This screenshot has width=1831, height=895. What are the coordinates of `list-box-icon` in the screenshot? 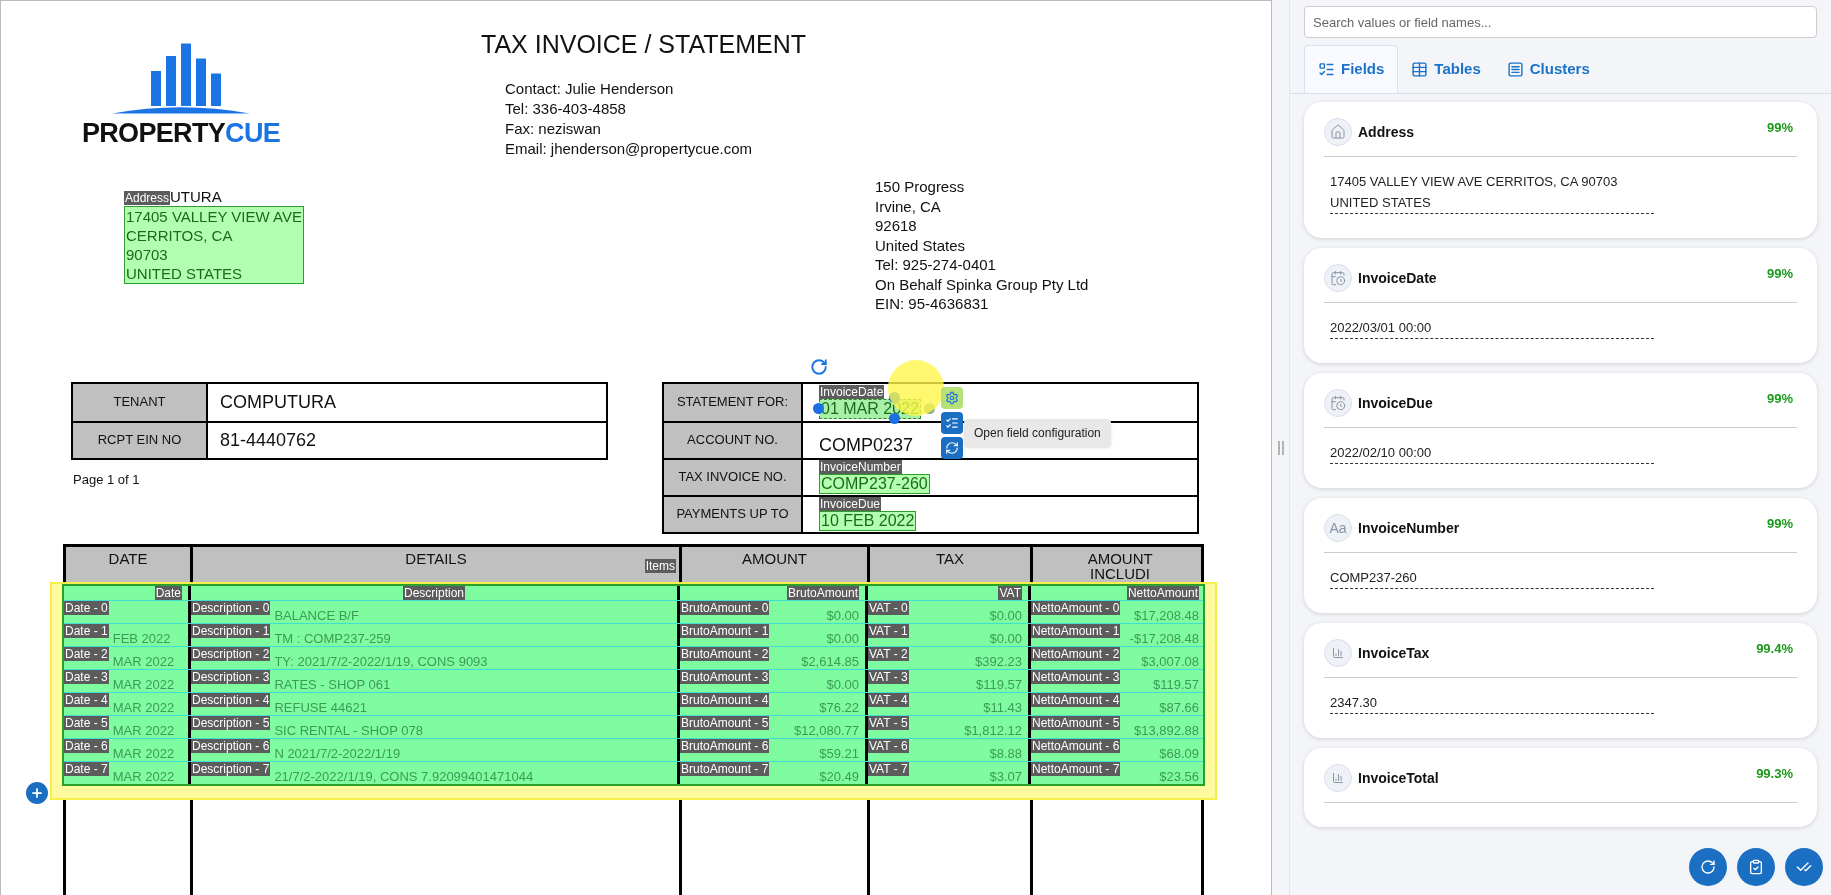 It's located at (1515, 69).